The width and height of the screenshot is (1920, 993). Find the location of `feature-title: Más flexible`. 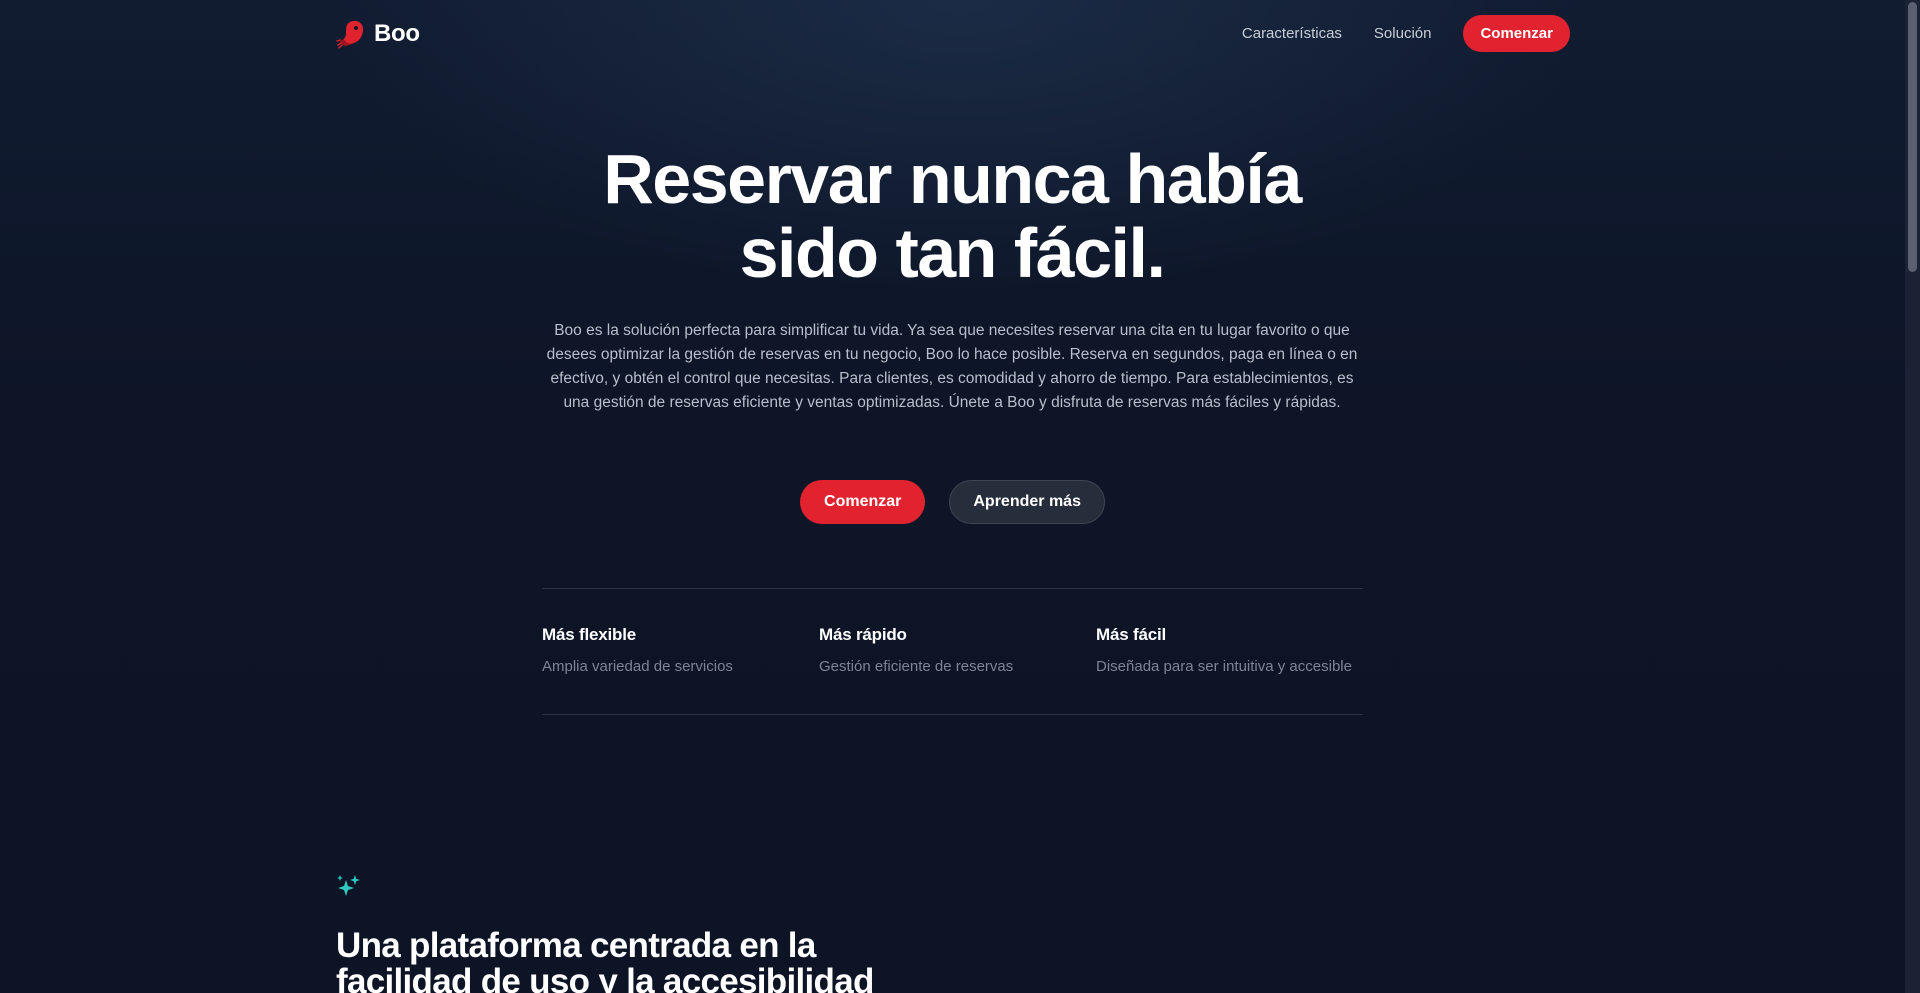

feature-title: Más flexible is located at coordinates (589, 634).